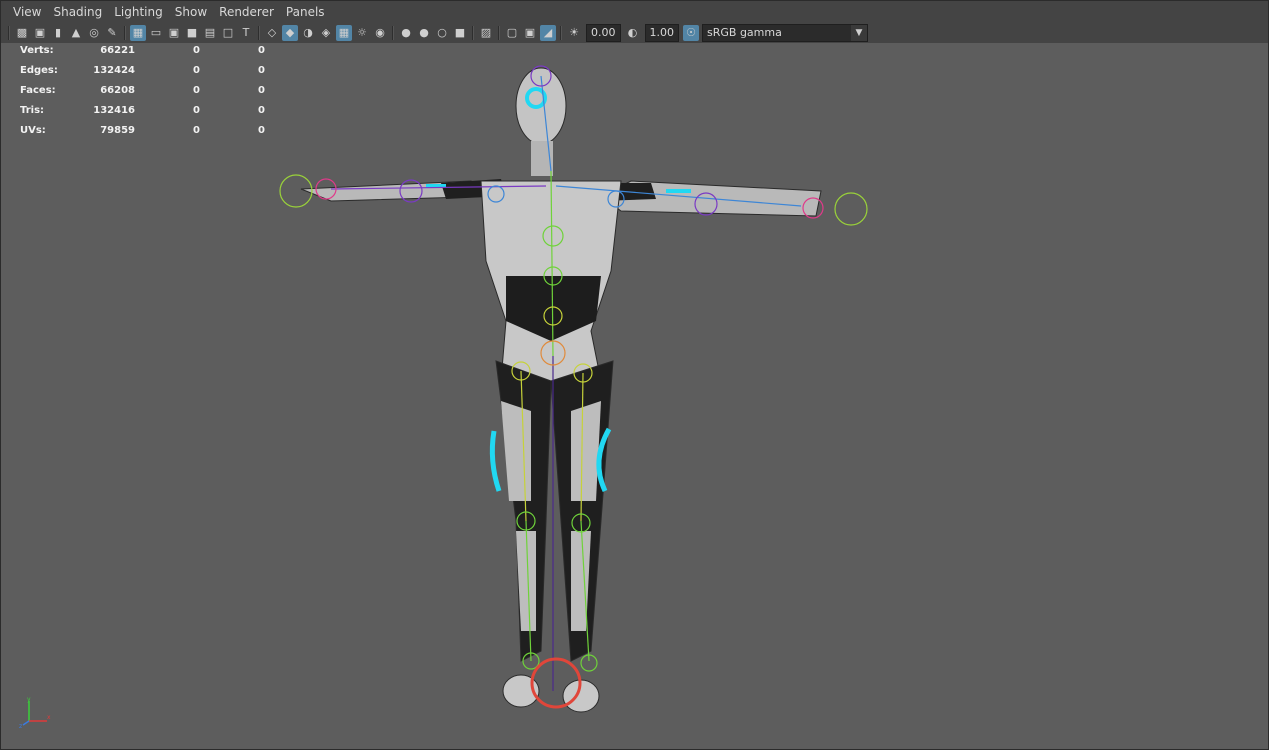 This screenshot has height=750, width=1269. What do you see at coordinates (308, 33) in the screenshot?
I see `default-material-icon: ◑` at bounding box center [308, 33].